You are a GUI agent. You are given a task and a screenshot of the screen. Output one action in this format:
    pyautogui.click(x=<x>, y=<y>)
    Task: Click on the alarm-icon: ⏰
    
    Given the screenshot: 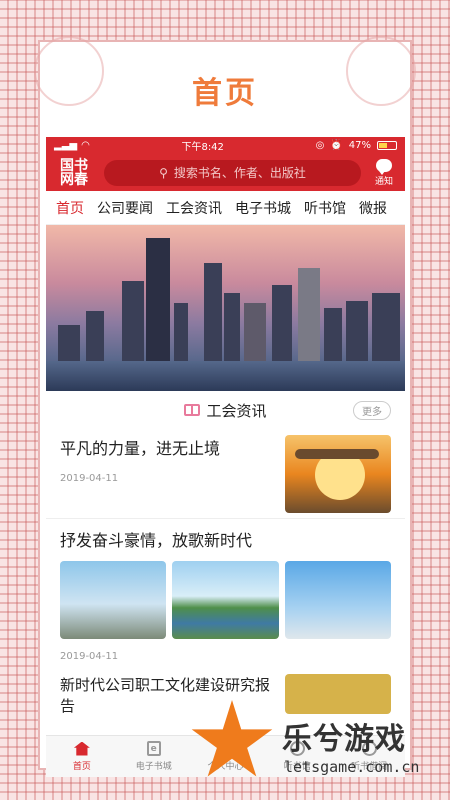 What is the action you would take?
    pyautogui.click(x=336, y=145)
    